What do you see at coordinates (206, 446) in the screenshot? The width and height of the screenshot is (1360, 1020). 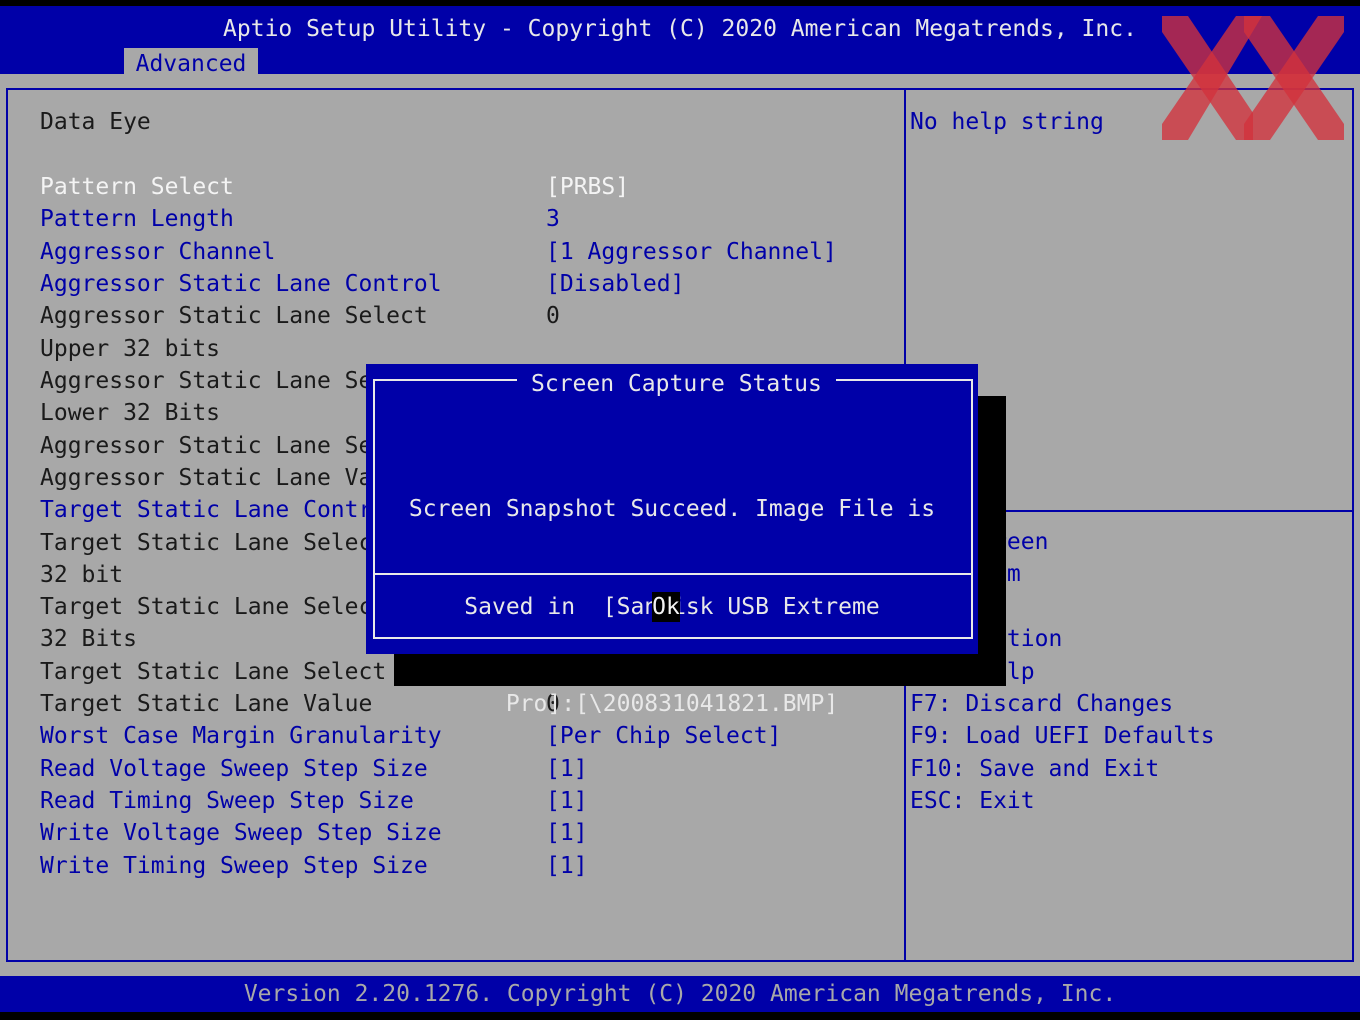 I see `setting-label-aggressor-static-lane-se: Aggressor Static Lane Se` at bounding box center [206, 446].